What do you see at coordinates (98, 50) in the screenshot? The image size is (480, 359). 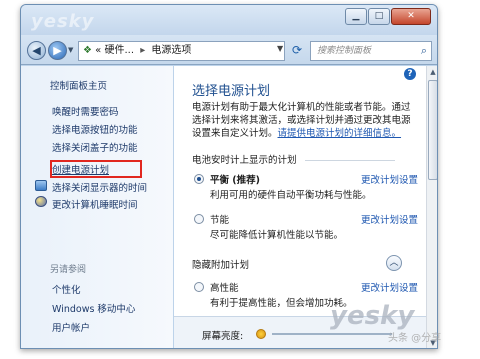 I see `path-prefix: «` at bounding box center [98, 50].